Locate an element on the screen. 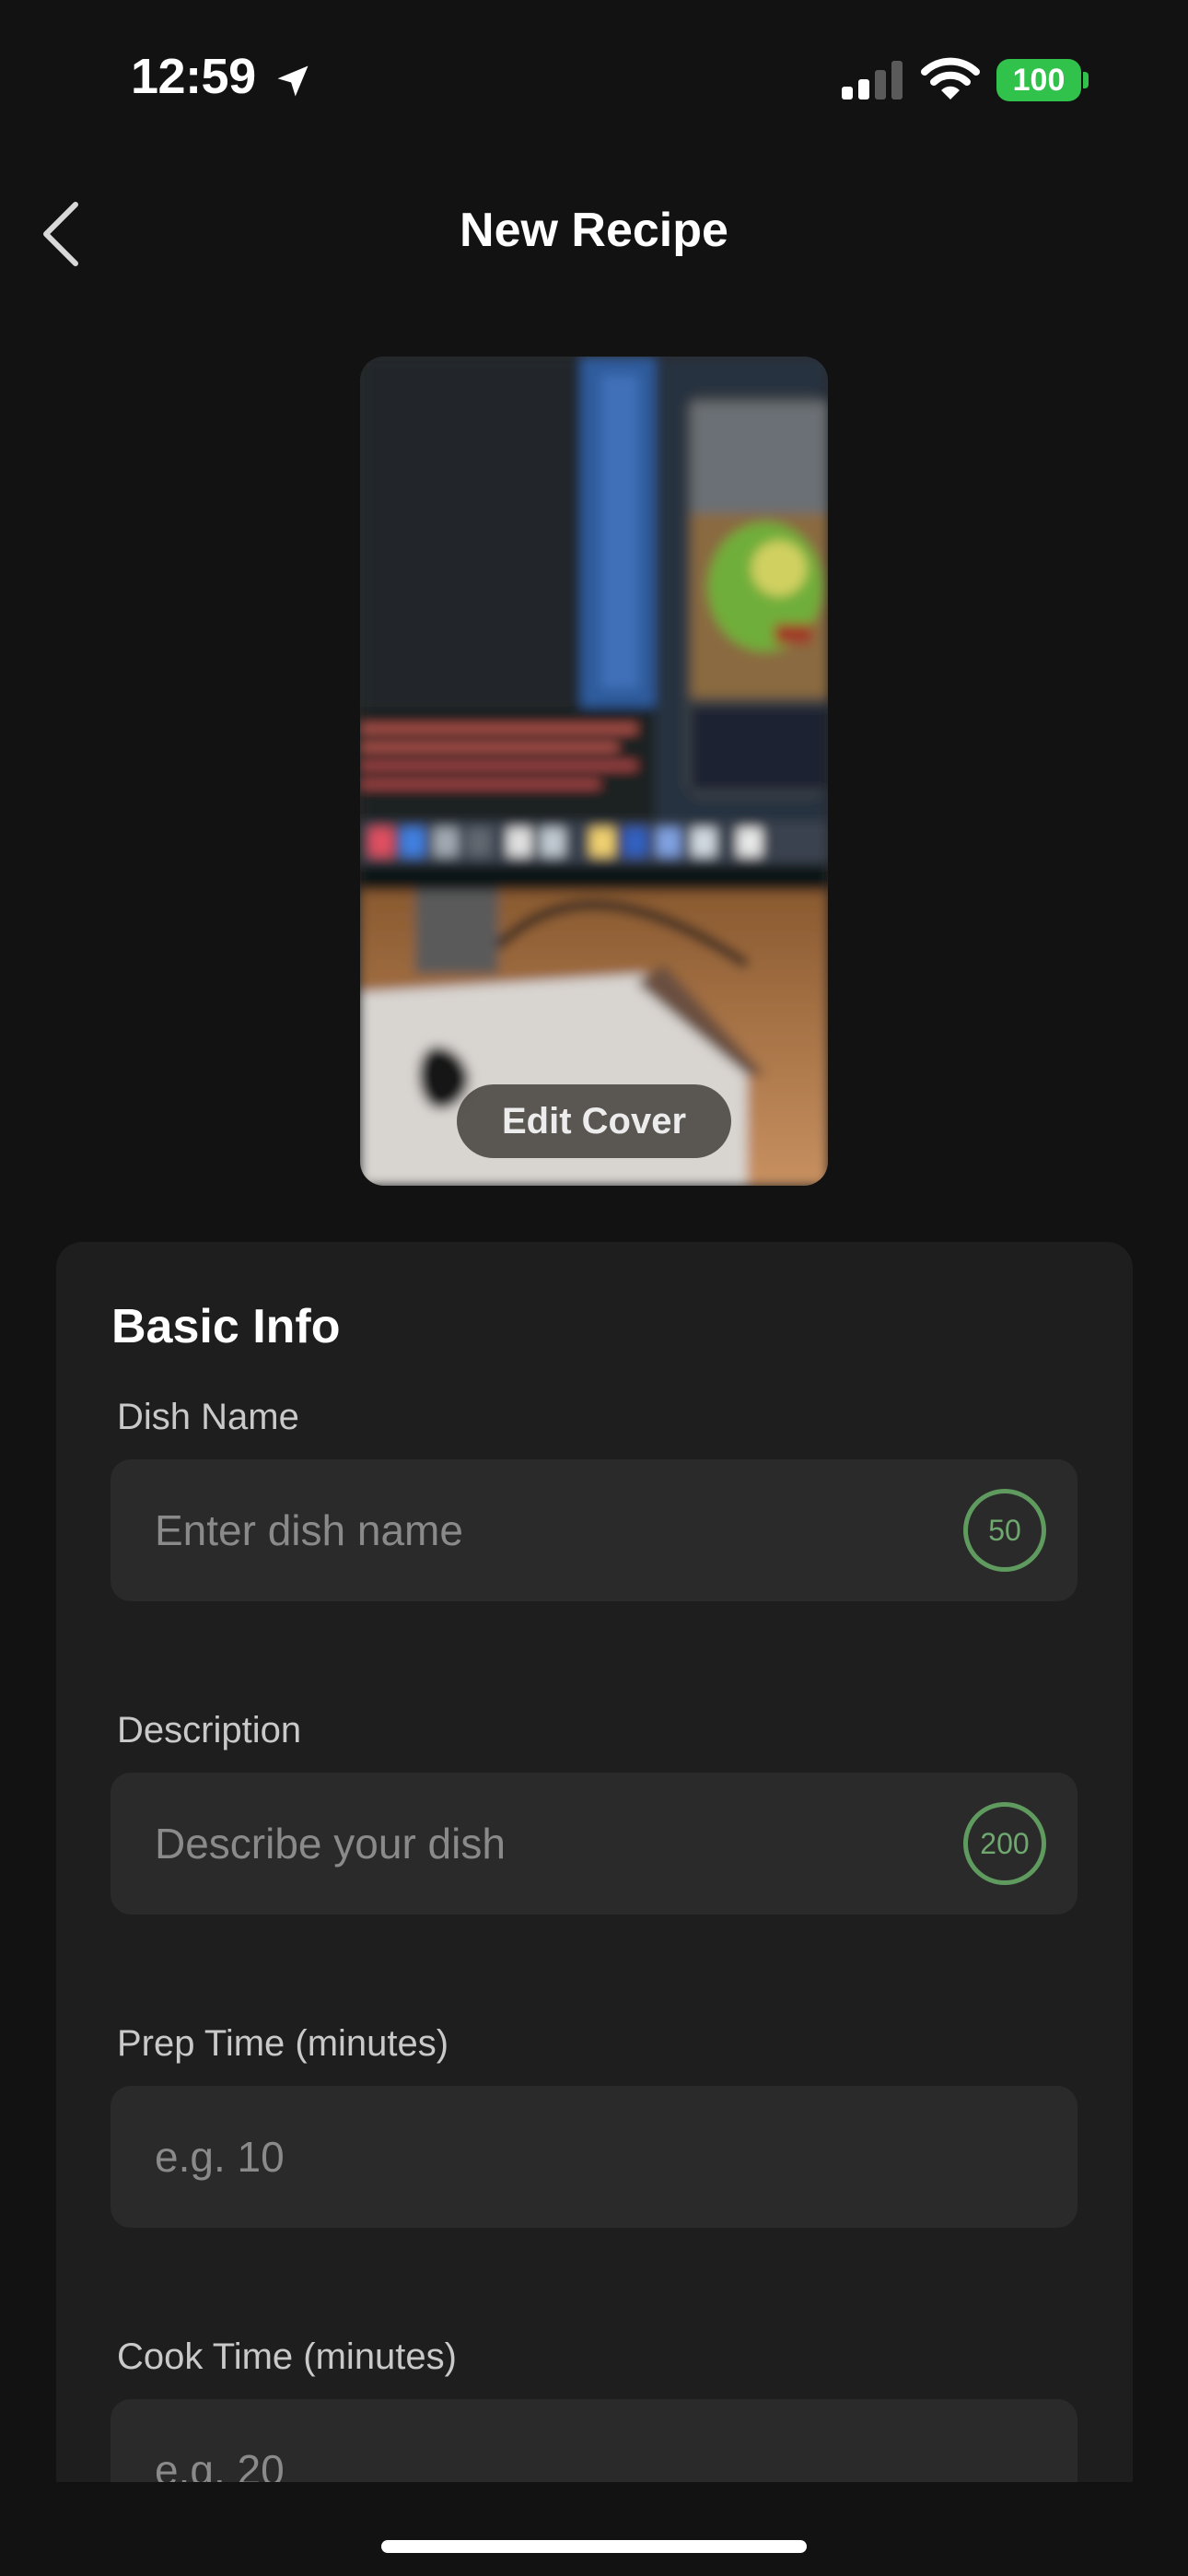 This screenshot has width=1188, height=2576. cover-image: Edit Cover is located at coordinates (594, 771).